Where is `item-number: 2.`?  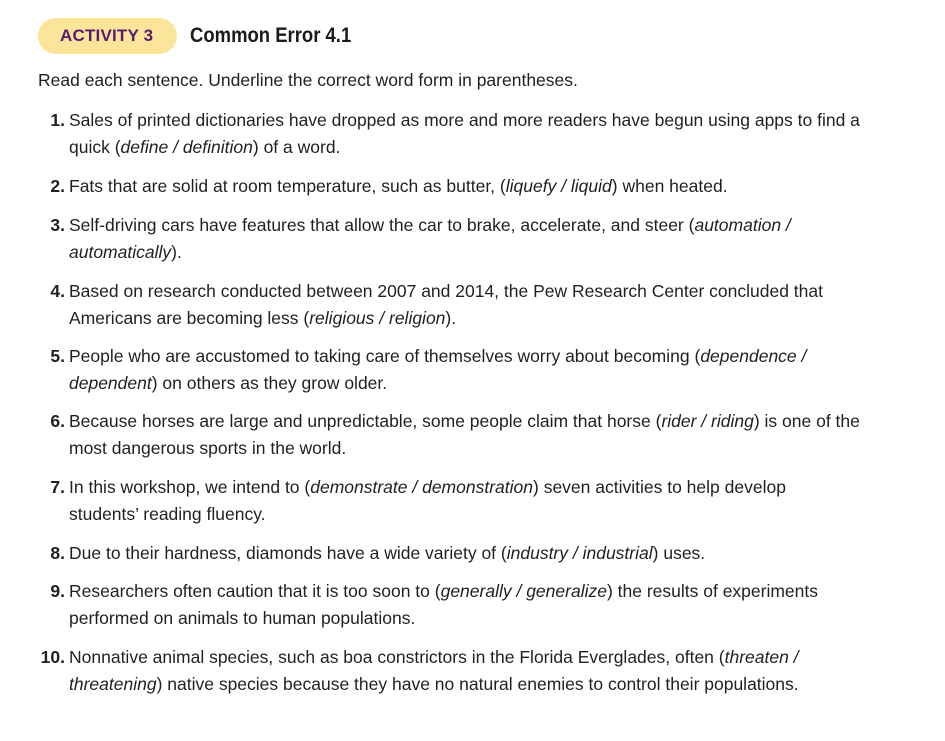
item-number: 2. is located at coordinates (57, 186).